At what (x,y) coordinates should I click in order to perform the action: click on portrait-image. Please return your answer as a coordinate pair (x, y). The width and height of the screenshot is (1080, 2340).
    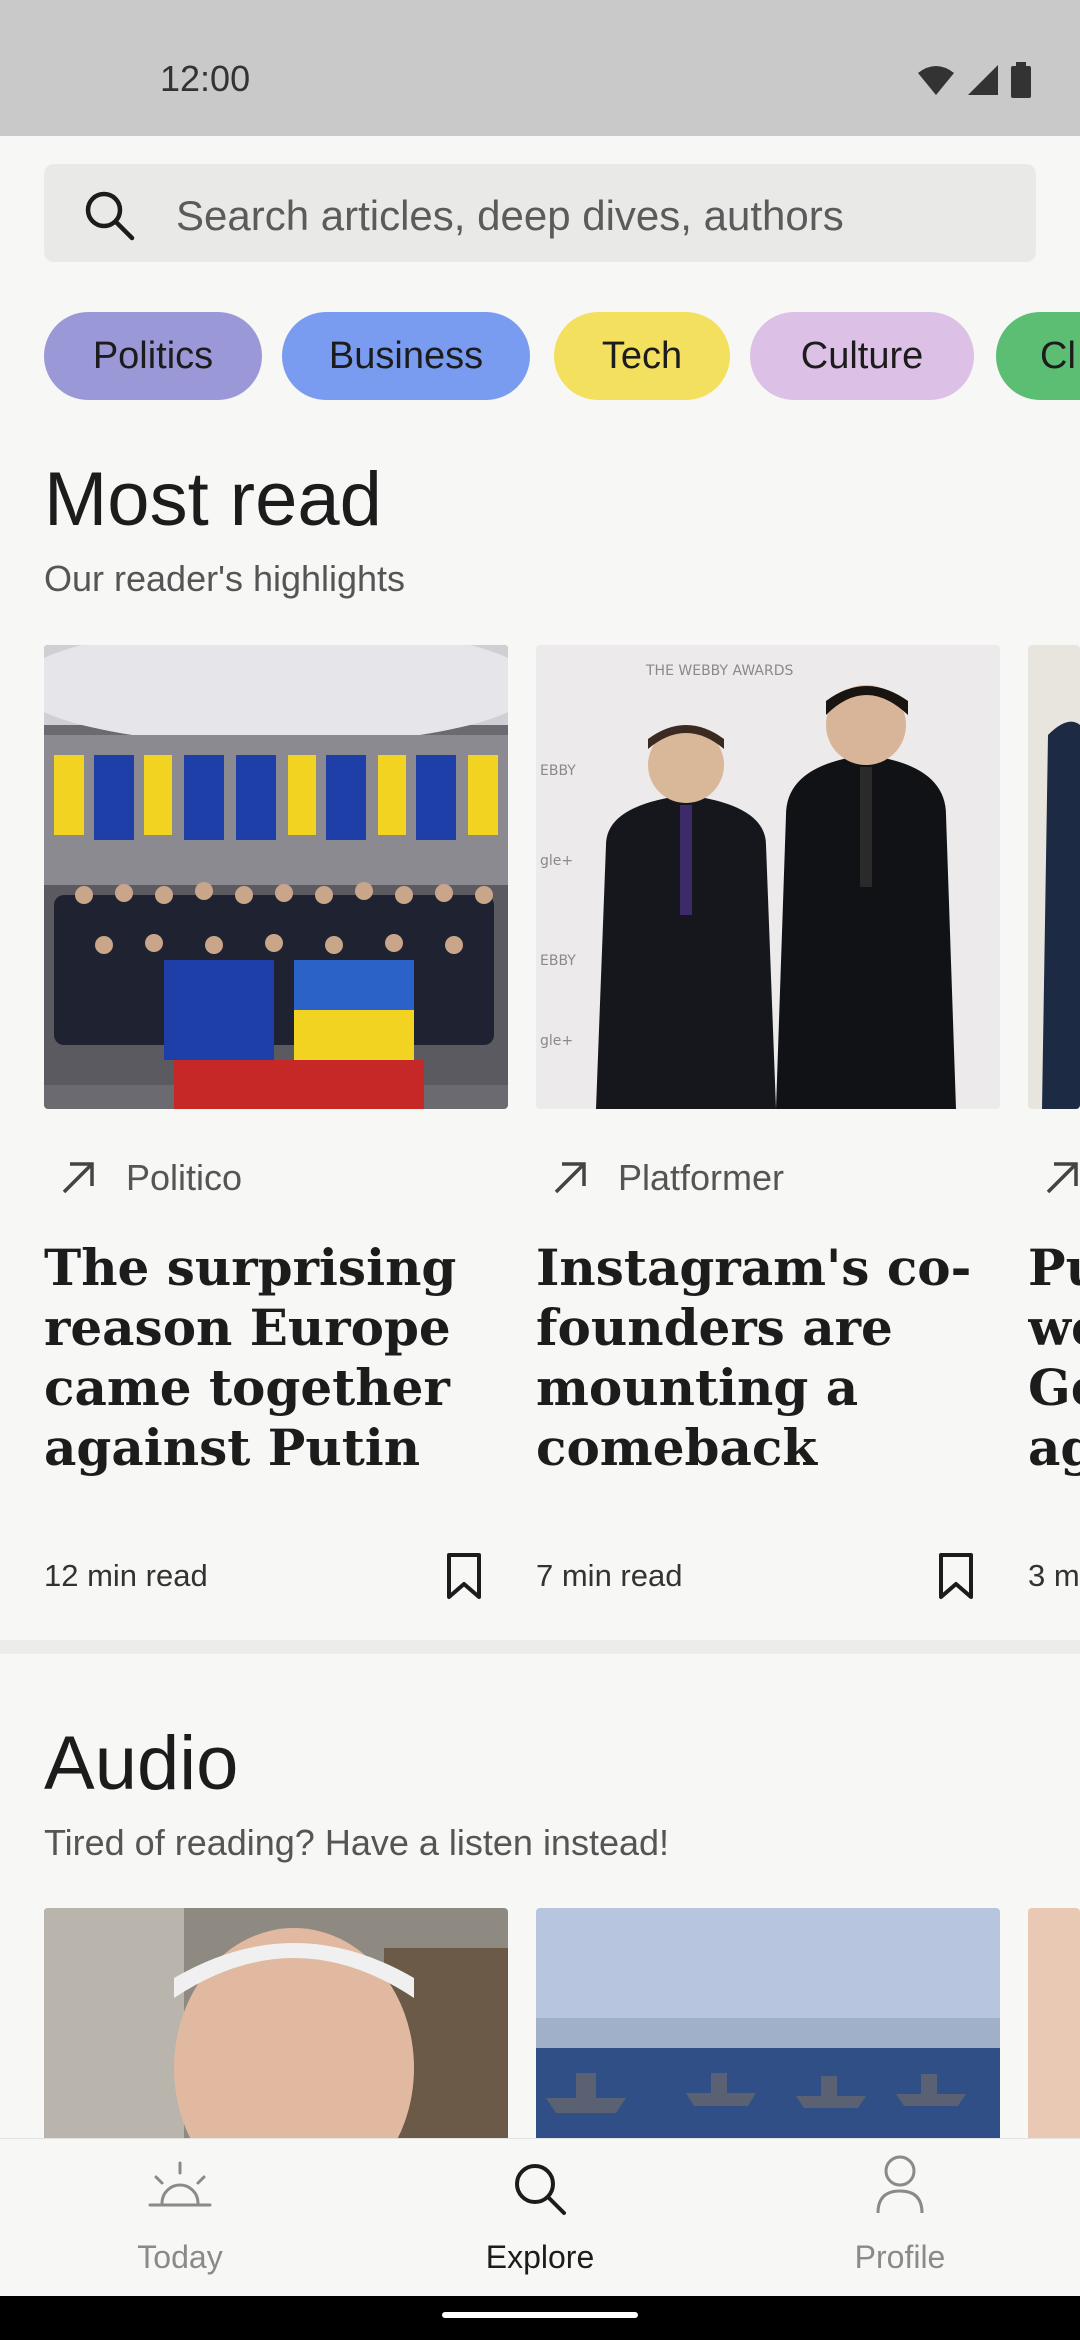
    Looking at the image, I should click on (276, 2024).